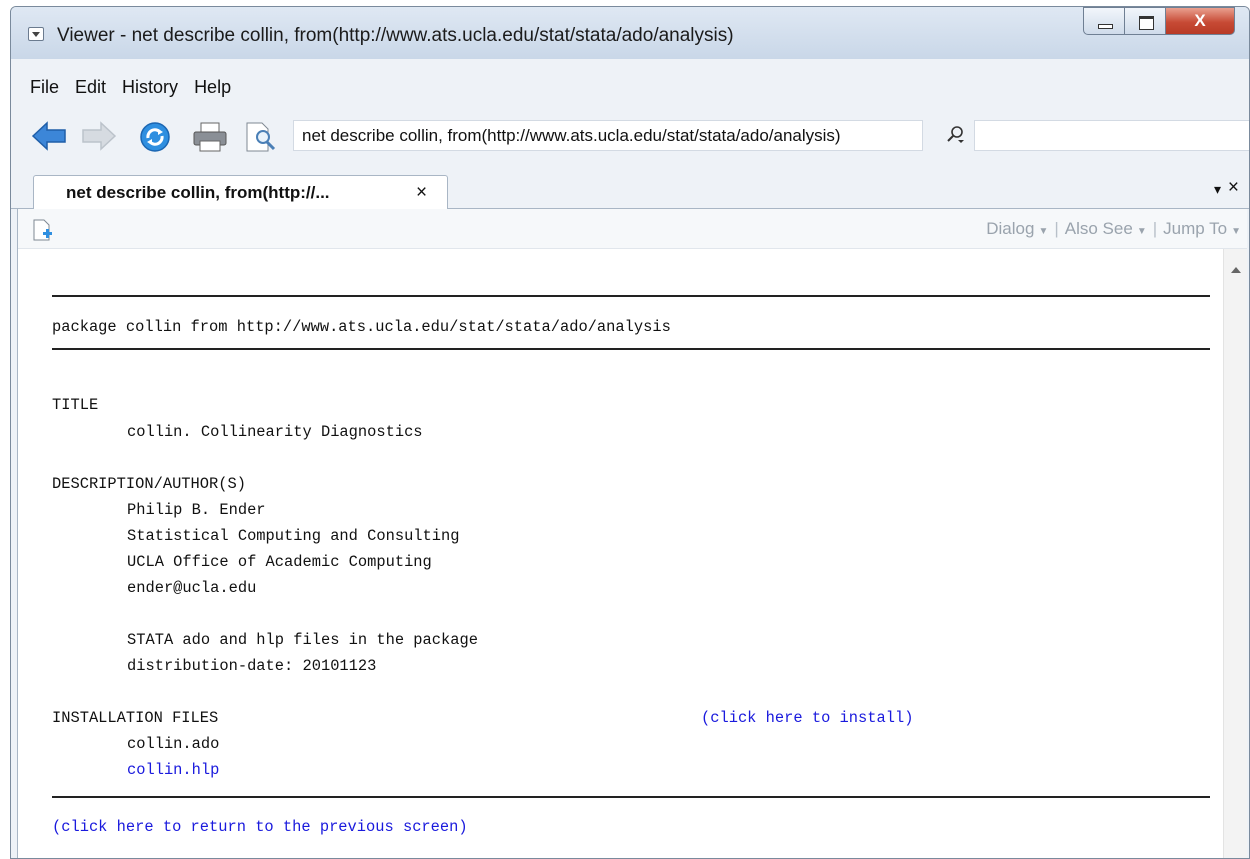 The height and width of the screenshot is (859, 1250). I want to click on search-icon, so click(956, 135).